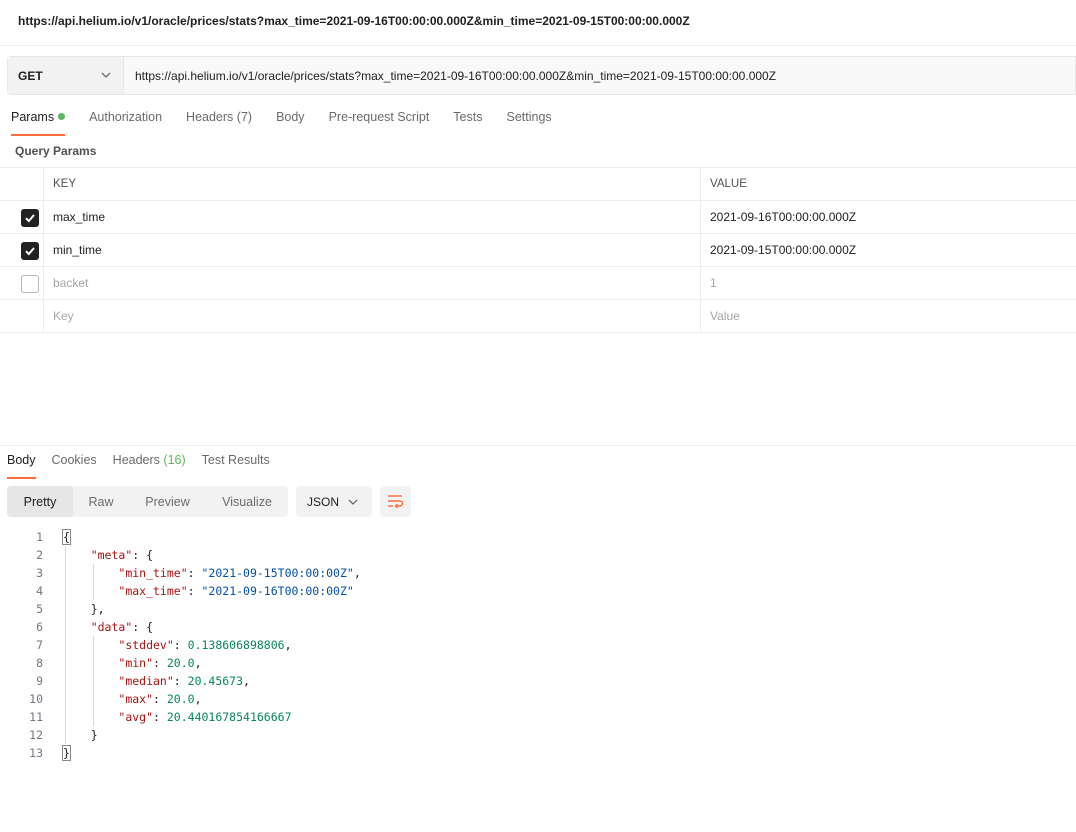  Describe the element at coordinates (728, 184) in the screenshot. I see `header-value: VALUE` at that location.